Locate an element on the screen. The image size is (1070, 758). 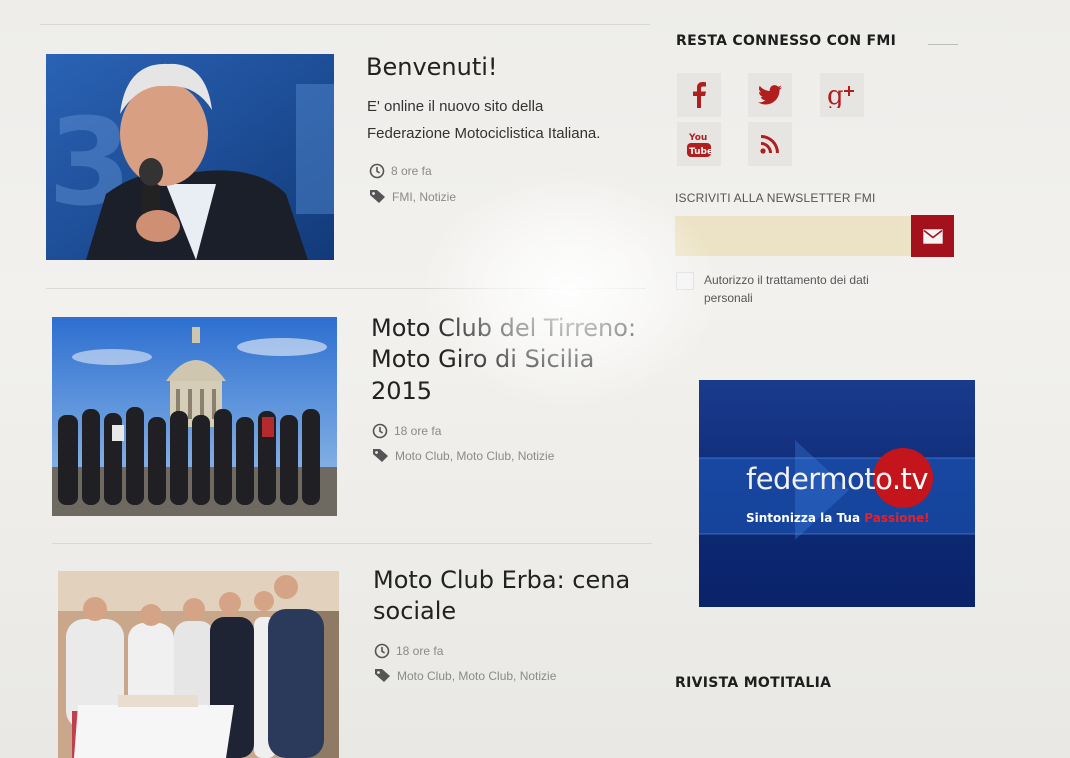
article-2-title-line2: Moto Giro di Sicilia is located at coordinates (482, 359).